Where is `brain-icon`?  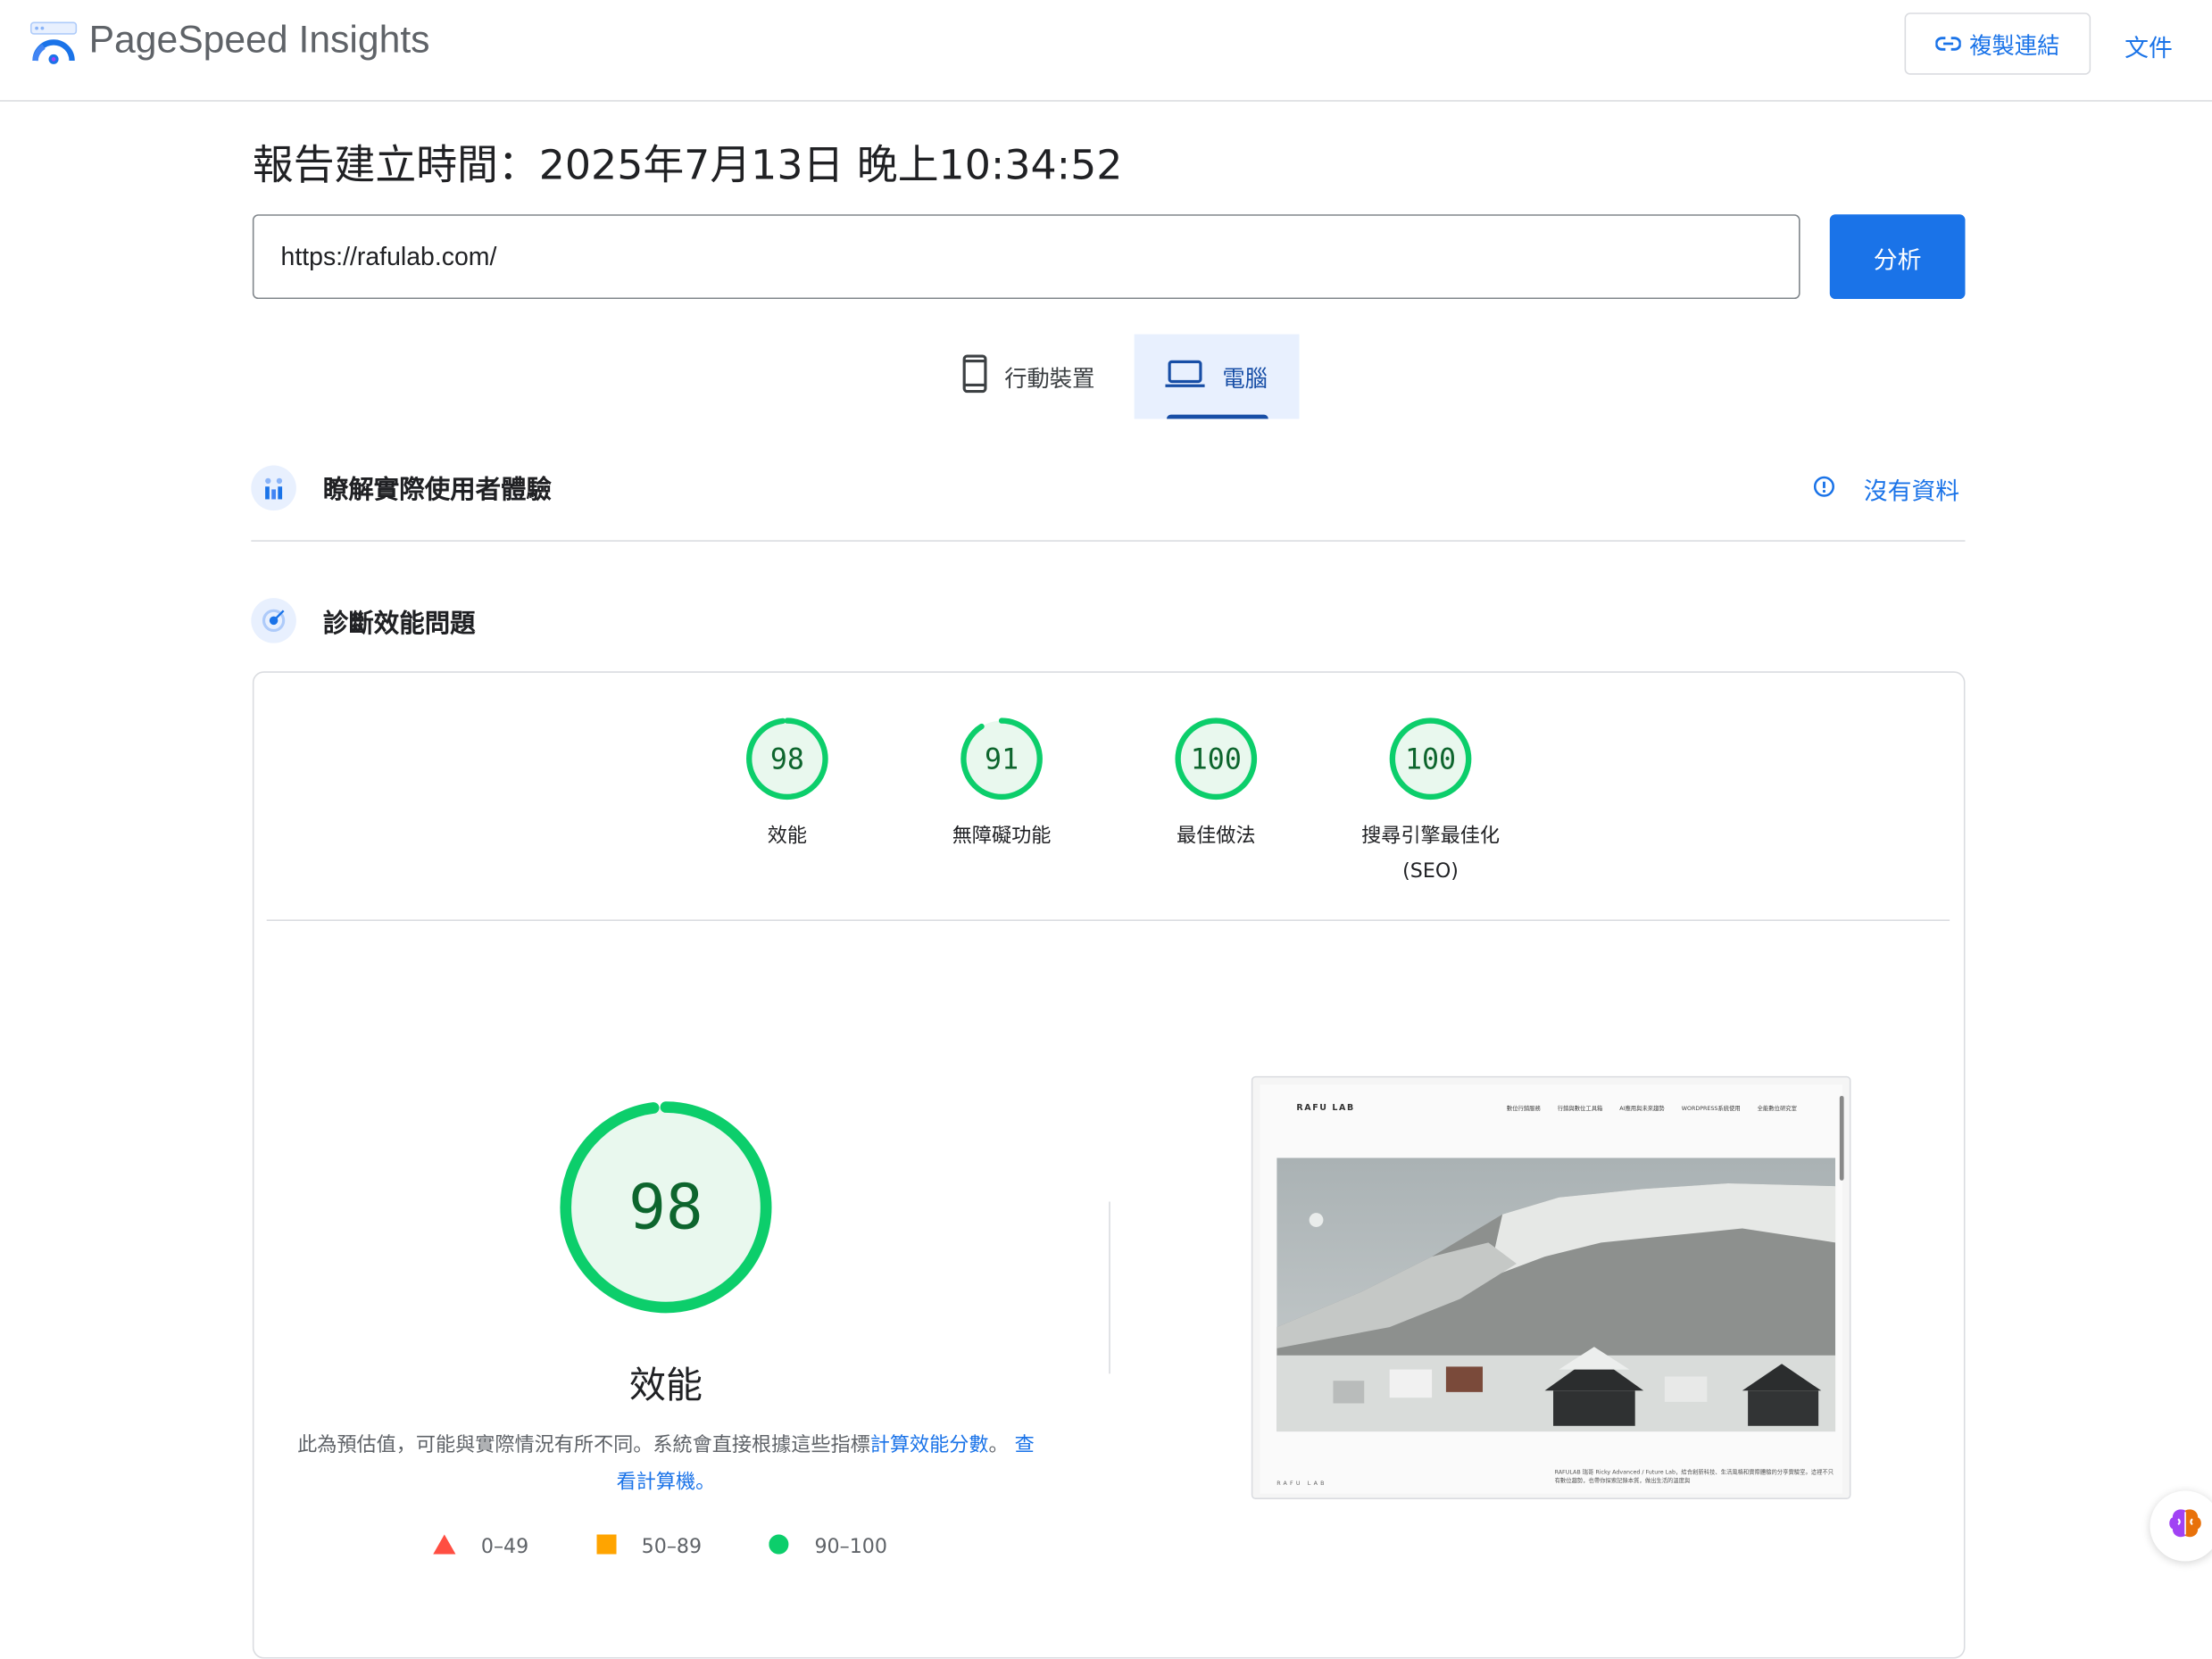 brain-icon is located at coordinates (2184, 1526).